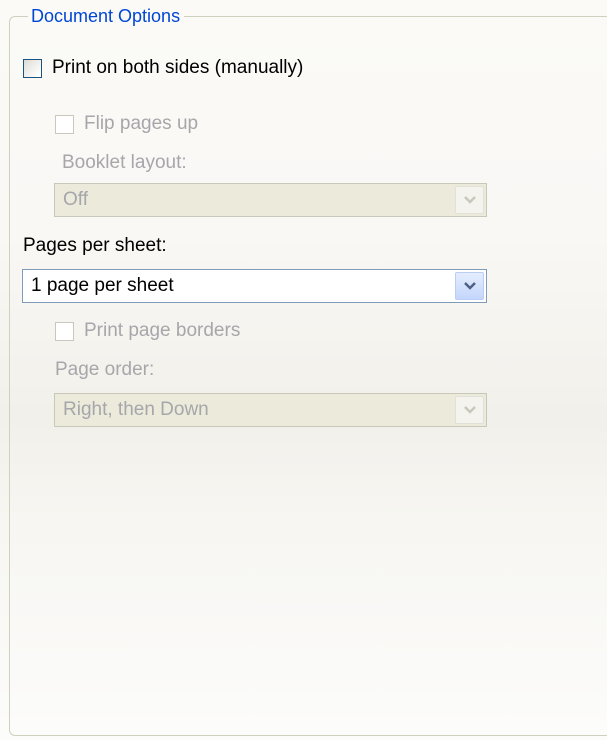 Image resolution: width=607 pixels, height=740 pixels. Describe the element at coordinates (32, 68) in the screenshot. I see `print-both-sides-checkbox` at that location.